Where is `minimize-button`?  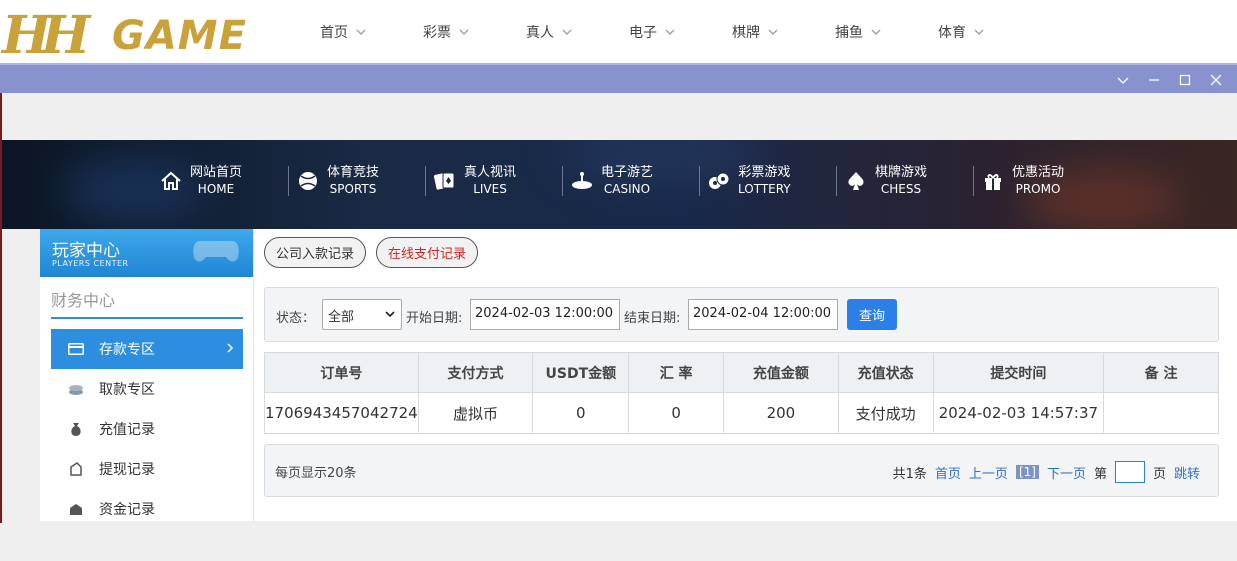 minimize-button is located at coordinates (1153, 80).